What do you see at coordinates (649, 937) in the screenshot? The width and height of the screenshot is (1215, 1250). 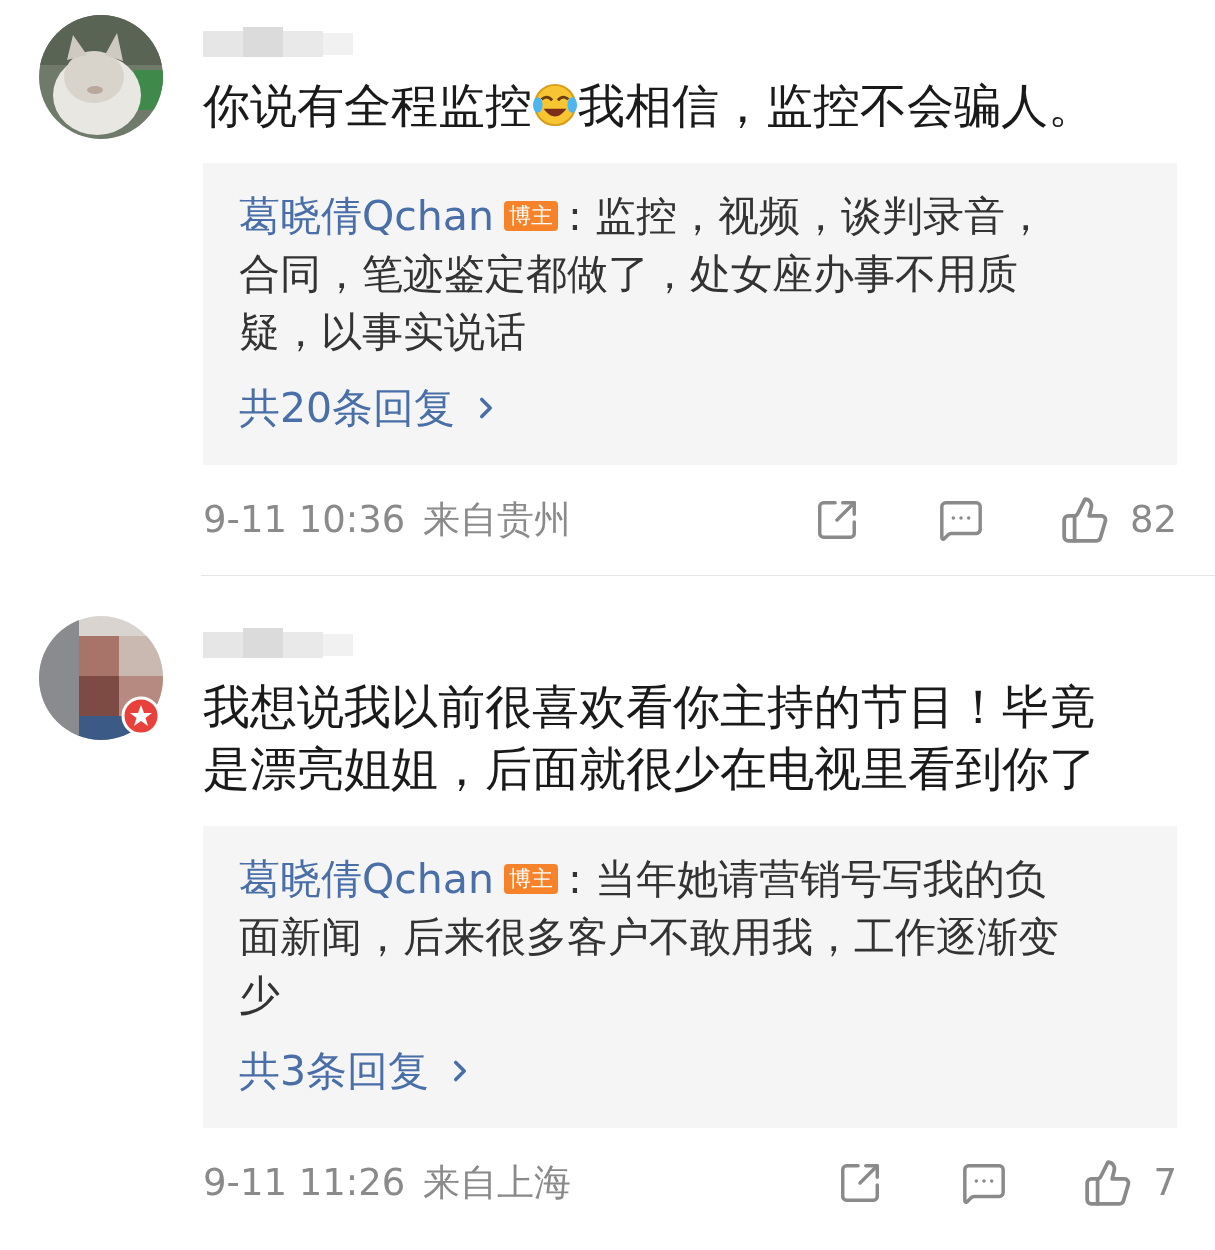 I see `reply-text: 葛晓倩Qchan 博主 : 当年她请营销号写我的负面新闻，后来很多客户不敢用我，工作逐渐变少` at bounding box center [649, 937].